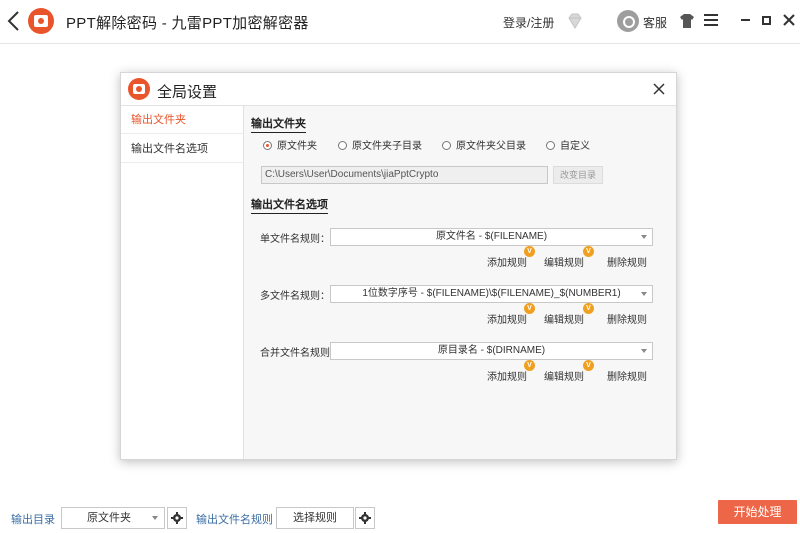 The height and width of the screenshot is (533, 800). I want to click on radio-original-folder: 原文件夹, so click(290, 148).